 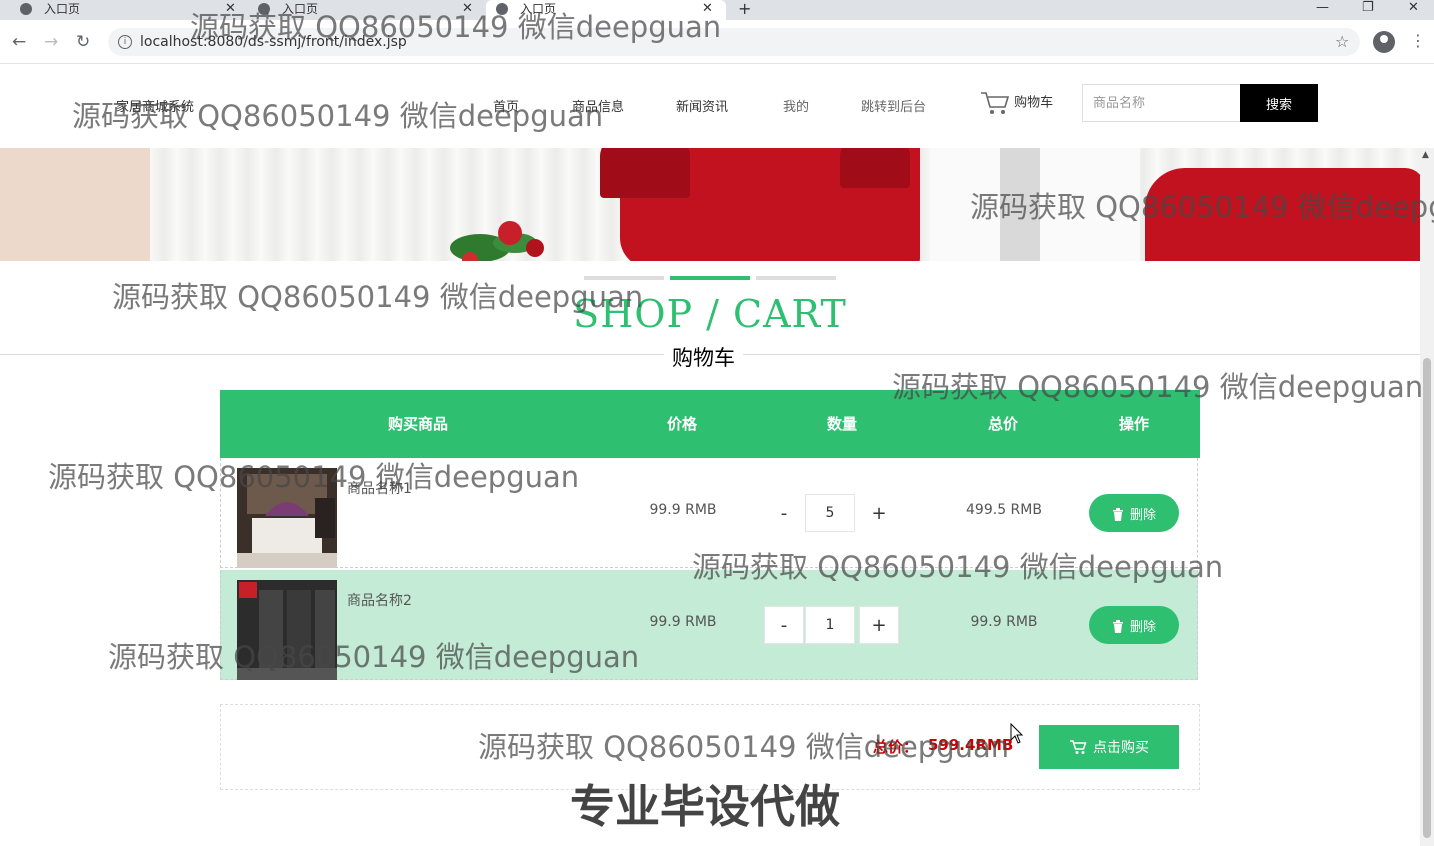 I want to click on section-title: SHOP / CART, so click(x=710, y=314).